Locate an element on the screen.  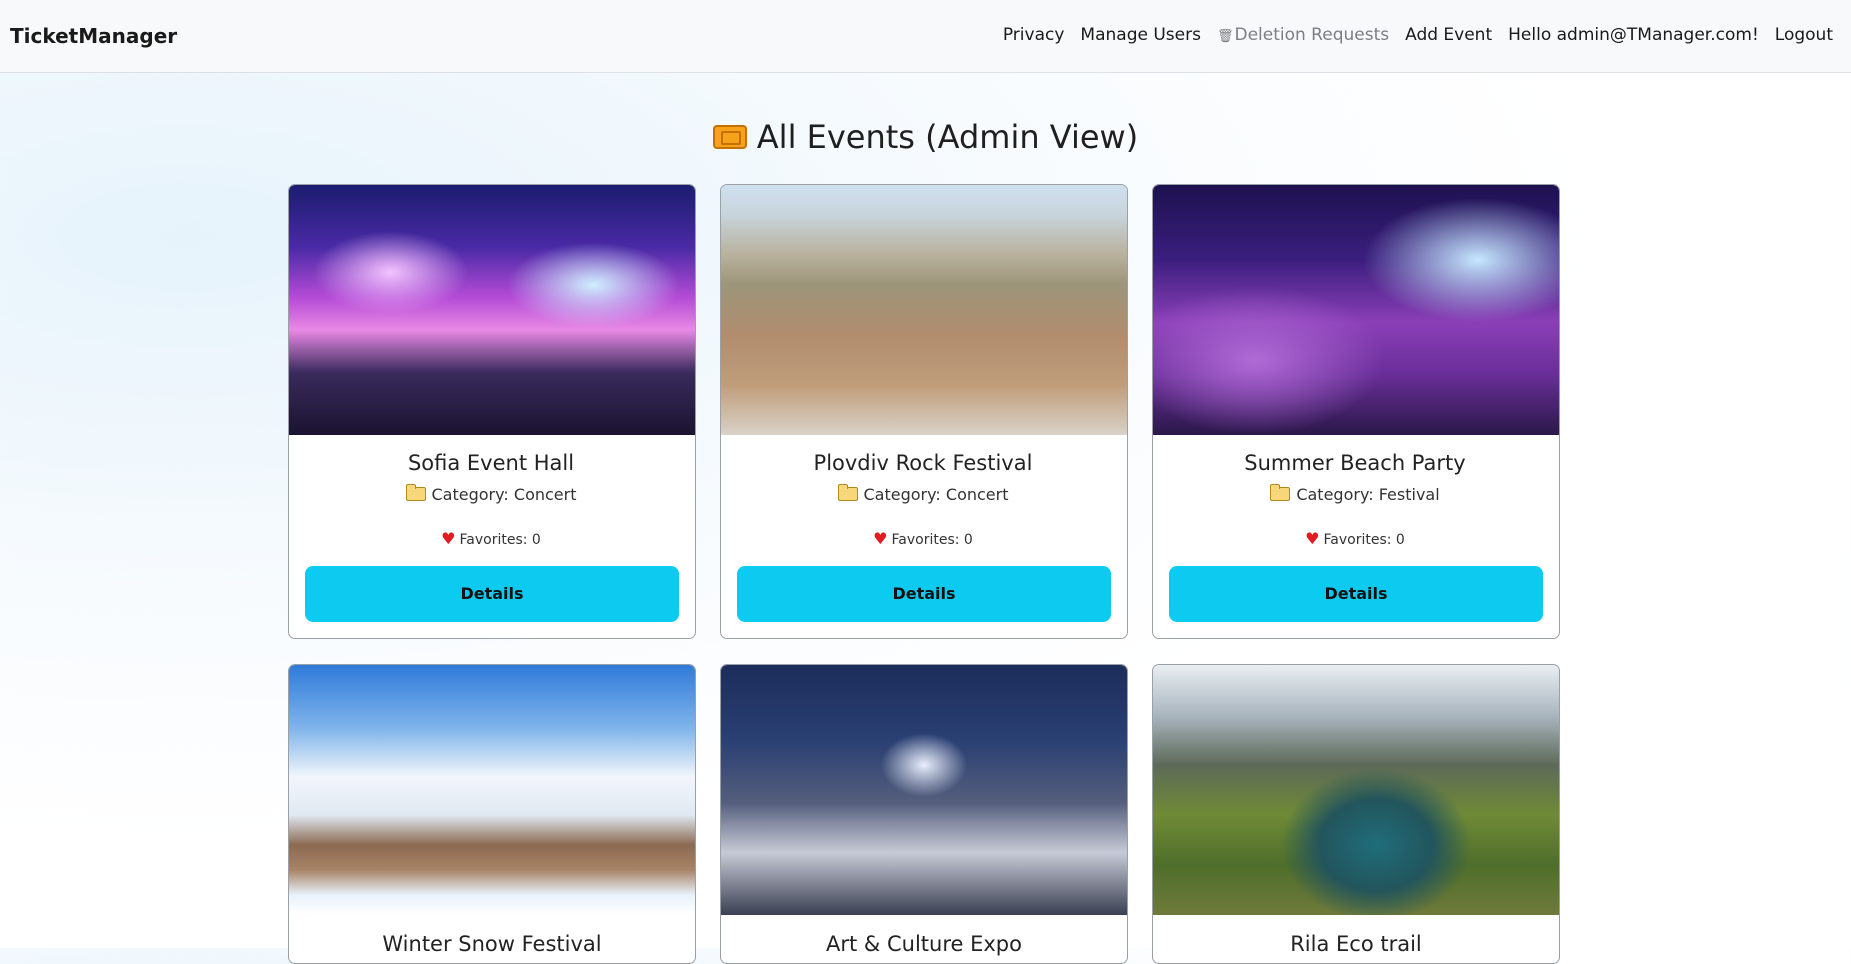
event-card: Winter Snow Festival is located at coordinates (492, 814).